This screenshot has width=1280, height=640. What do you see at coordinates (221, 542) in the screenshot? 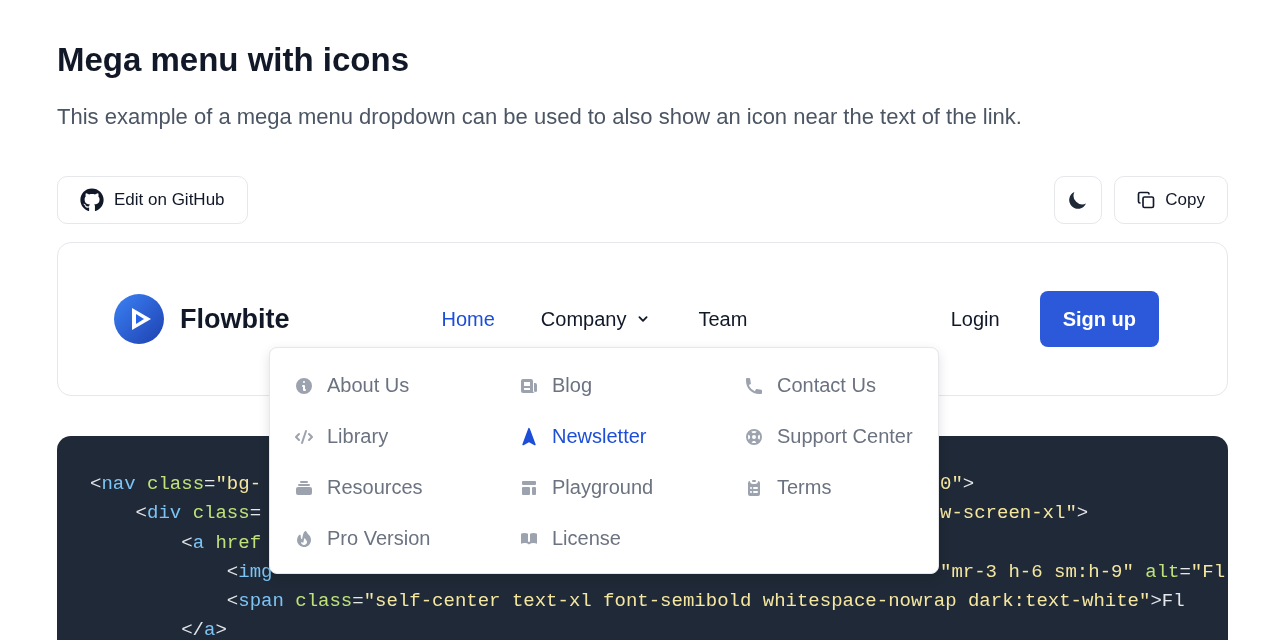
I see `code-text: <a href` at bounding box center [221, 542].